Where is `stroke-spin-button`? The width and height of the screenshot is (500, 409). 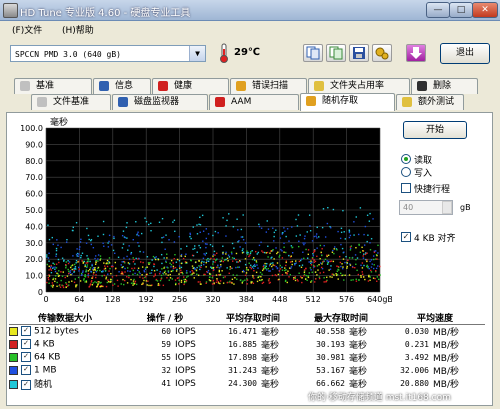
stroke-spin-button is located at coordinates (447, 207).